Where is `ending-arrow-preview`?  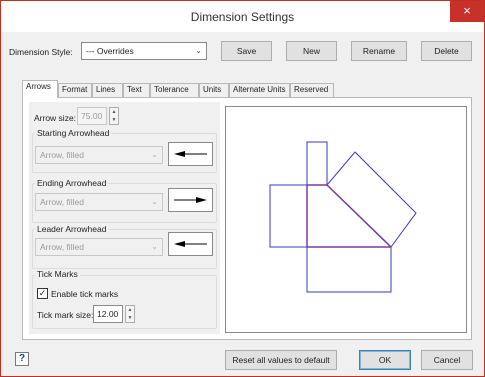
ending-arrow-preview is located at coordinates (190, 200).